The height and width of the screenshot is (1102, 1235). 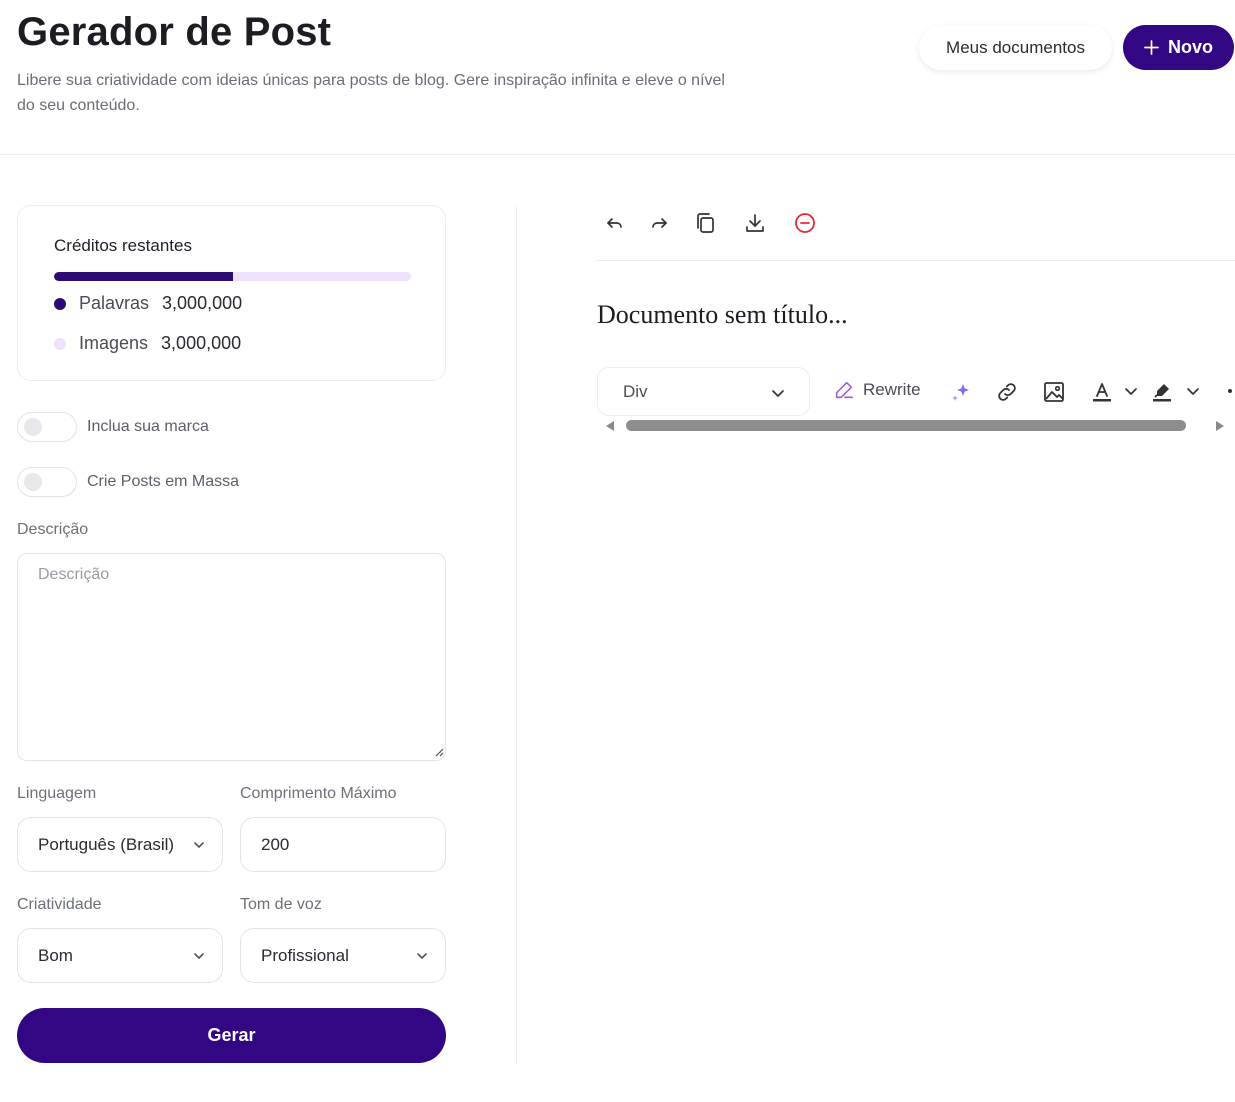 What do you see at coordinates (1190, 47) in the screenshot?
I see `new-button-label: Novo` at bounding box center [1190, 47].